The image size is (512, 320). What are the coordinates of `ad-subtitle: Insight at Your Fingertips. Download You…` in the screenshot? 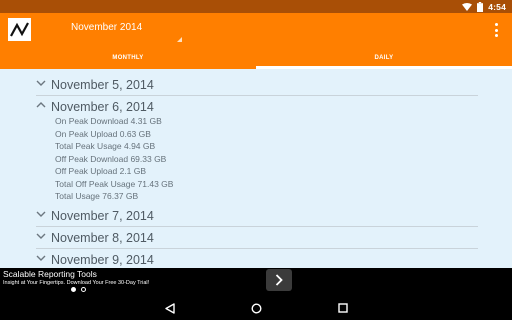 It's located at (76, 283).